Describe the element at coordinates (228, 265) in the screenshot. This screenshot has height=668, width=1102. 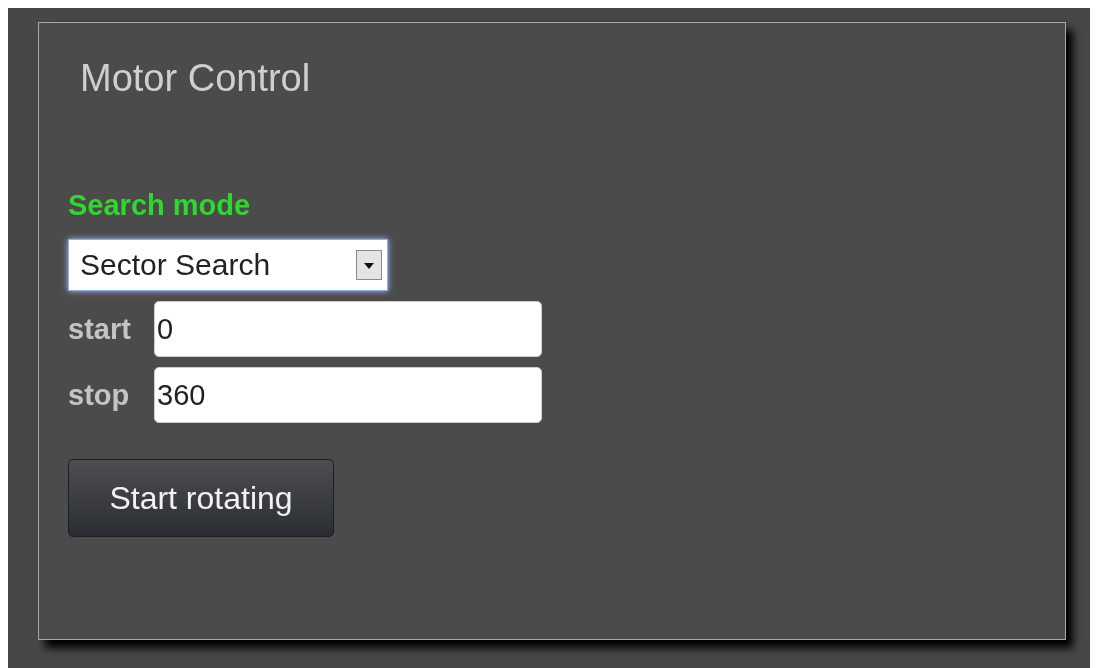
I see `search-mode-dropdown: Sector Search` at that location.